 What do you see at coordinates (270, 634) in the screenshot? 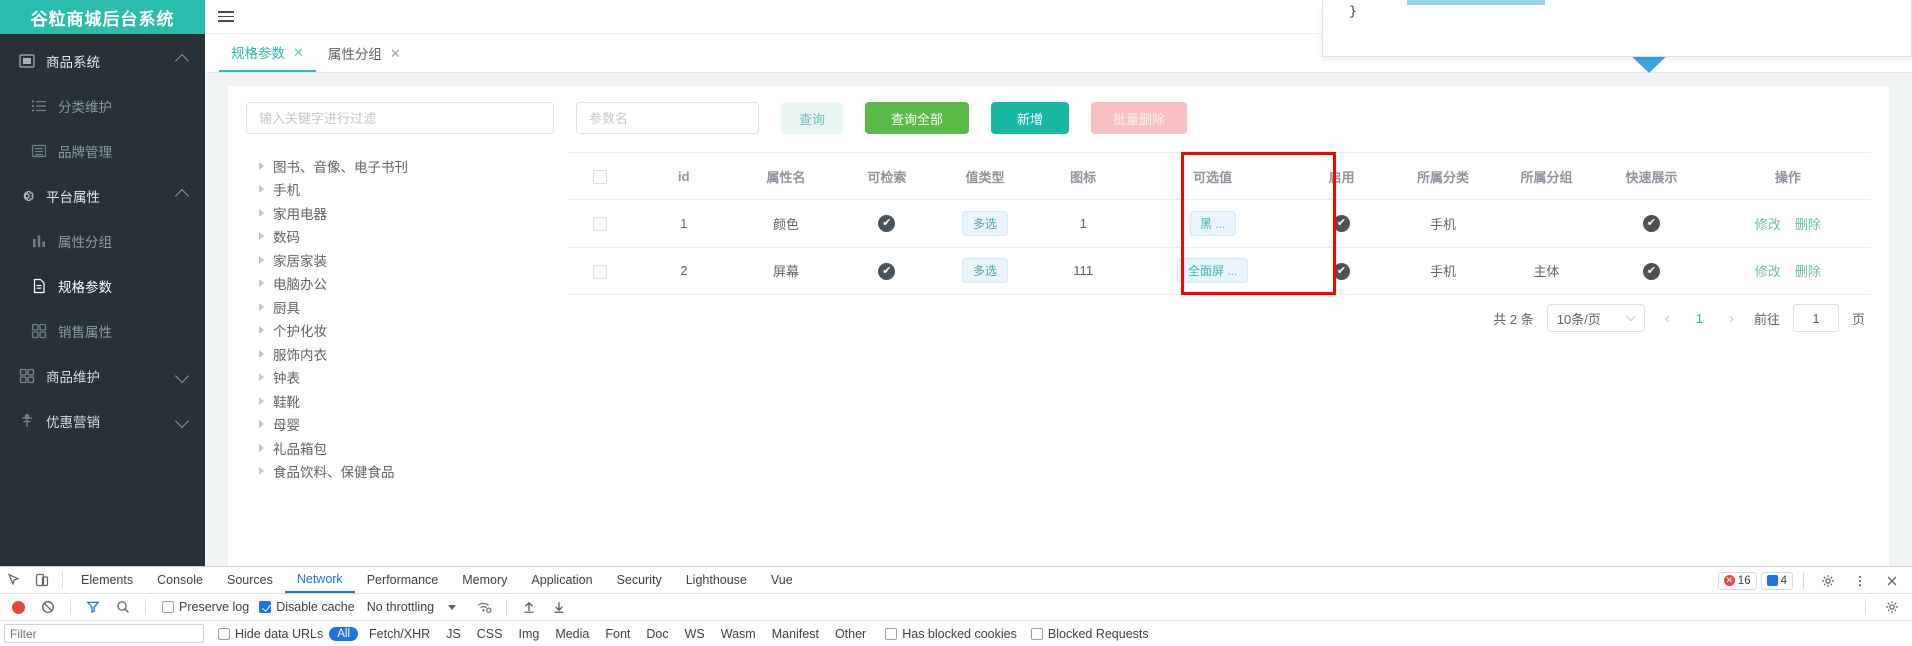
I see `hide-data-urls-checkbox: Hide data URLs` at bounding box center [270, 634].